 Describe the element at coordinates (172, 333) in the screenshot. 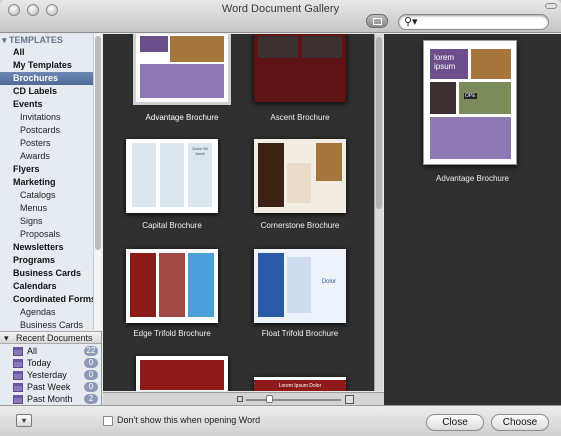

I see `template-label: Edge Trifold Brochure` at that location.